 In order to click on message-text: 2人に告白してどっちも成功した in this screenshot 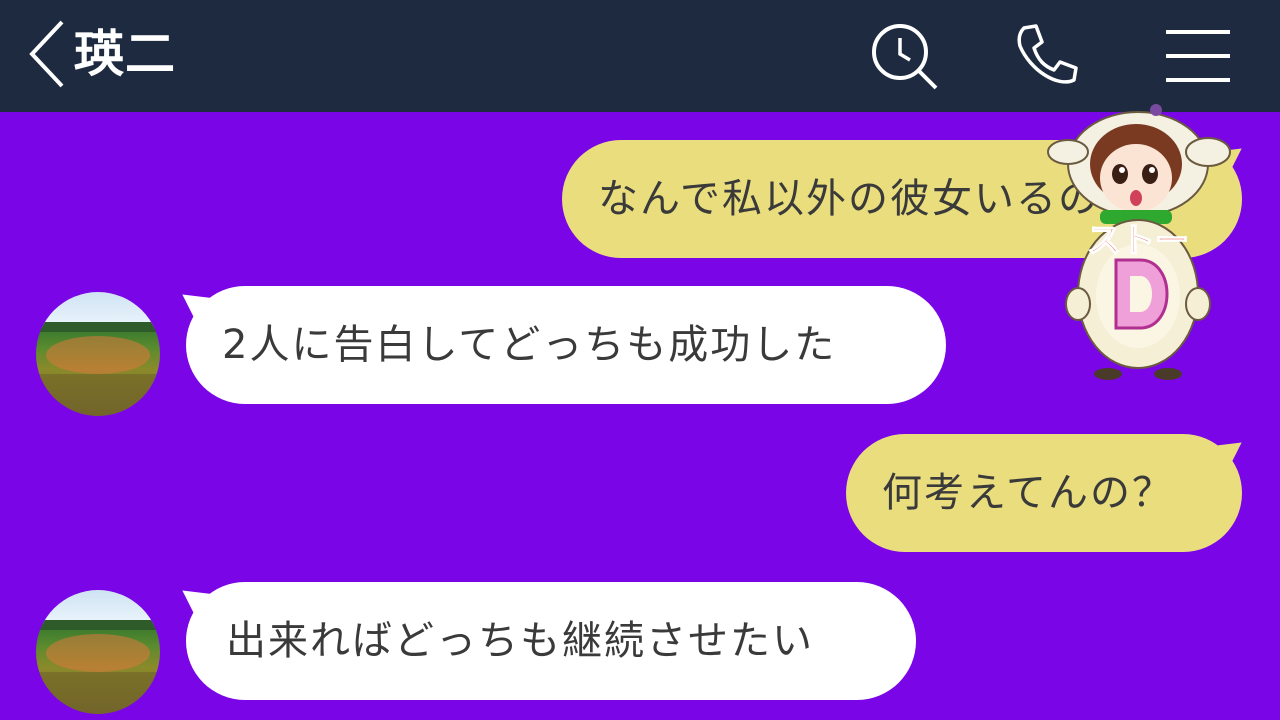, I will do `click(529, 345)`.